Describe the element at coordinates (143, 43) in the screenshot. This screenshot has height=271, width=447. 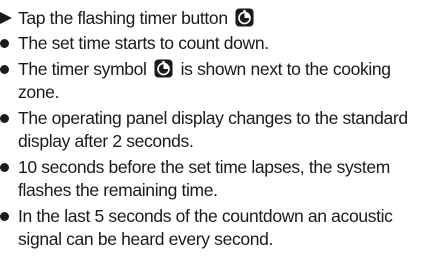
I see `bullet-text: The set time starts to count down.` at that location.